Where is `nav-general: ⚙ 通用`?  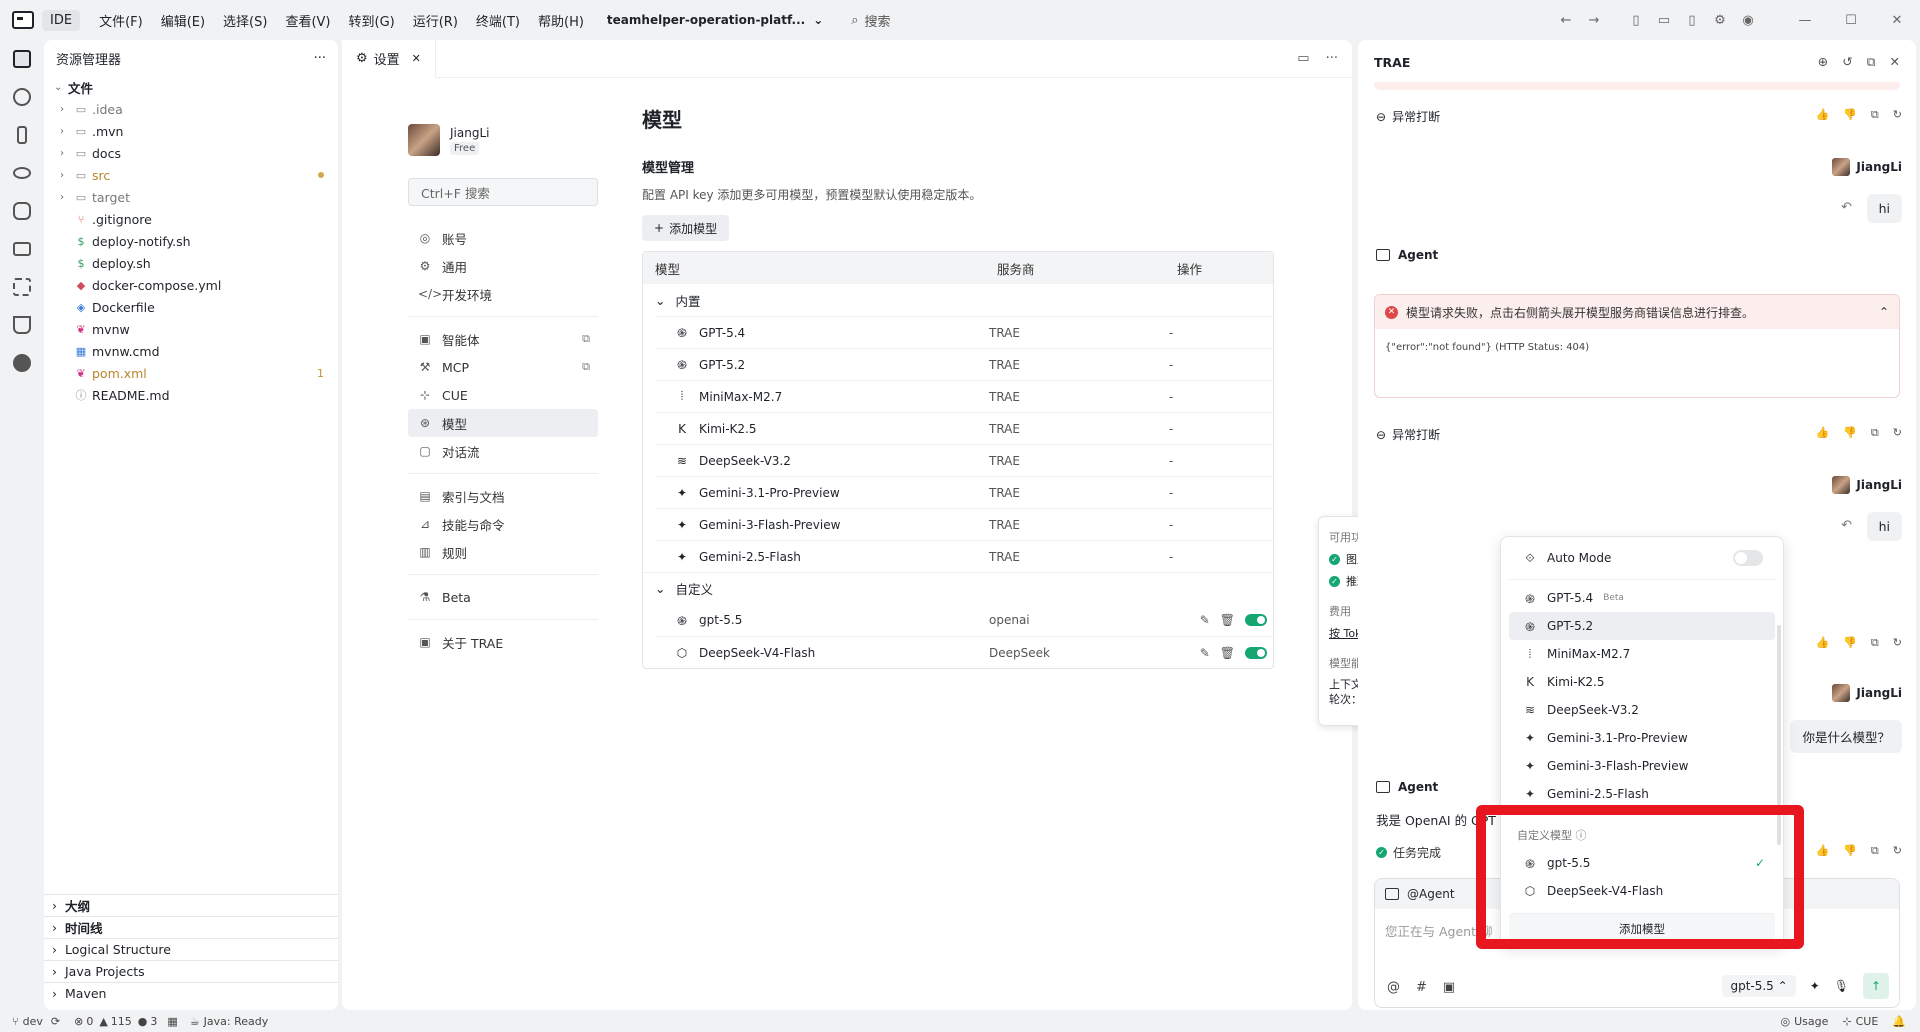
nav-general: ⚙ 通用 is located at coordinates (503, 266).